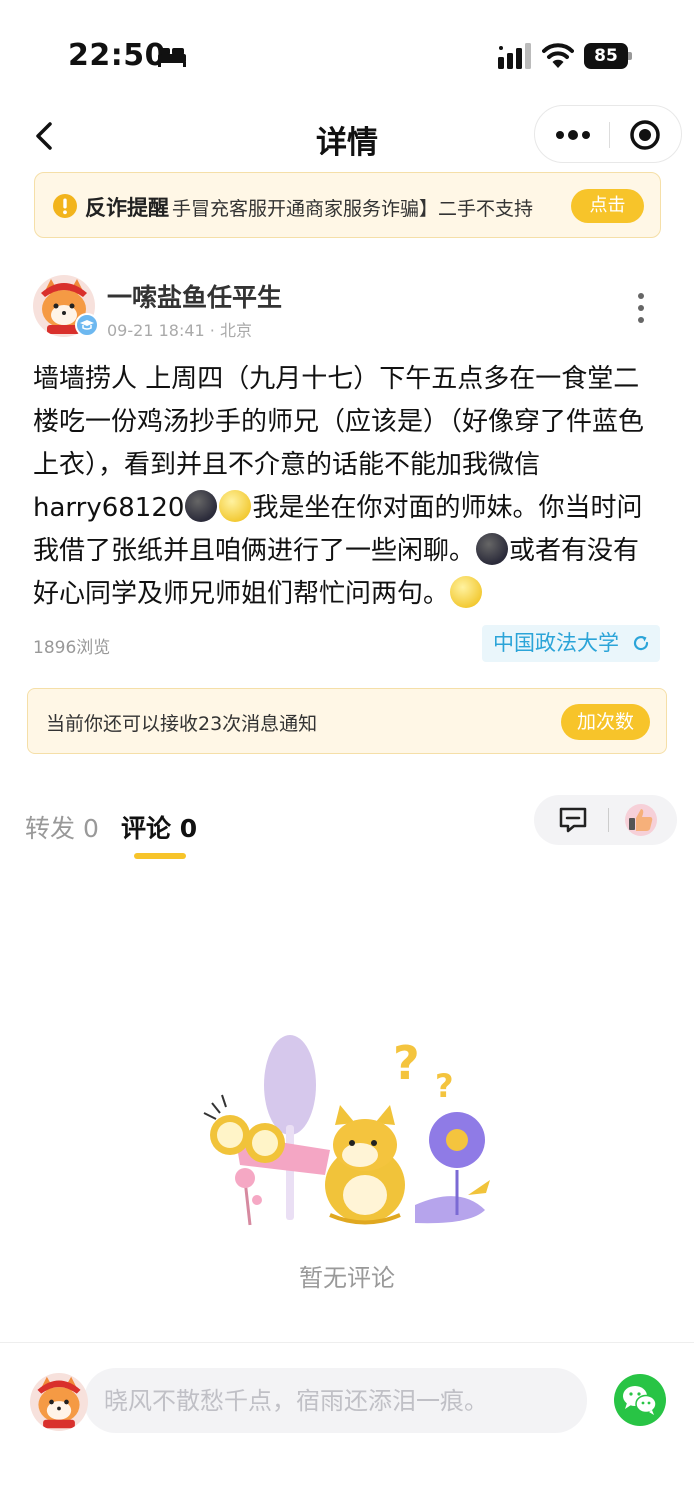  What do you see at coordinates (182, 724) in the screenshot?
I see `notice-text: 当前你还可以接收23次消息通知` at bounding box center [182, 724].